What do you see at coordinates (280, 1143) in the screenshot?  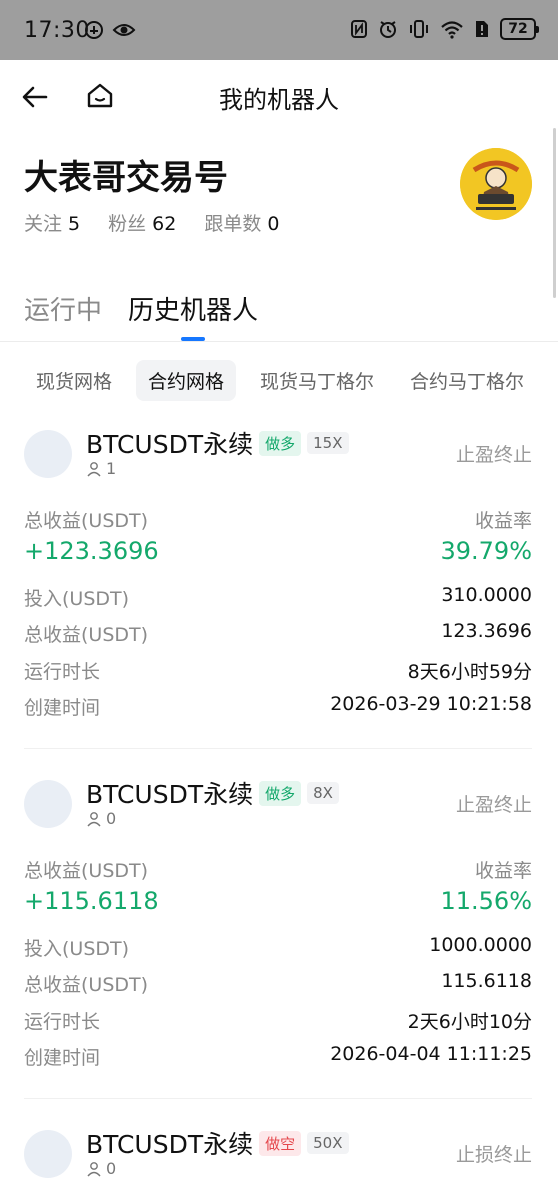 I see `side-badge: 做空` at bounding box center [280, 1143].